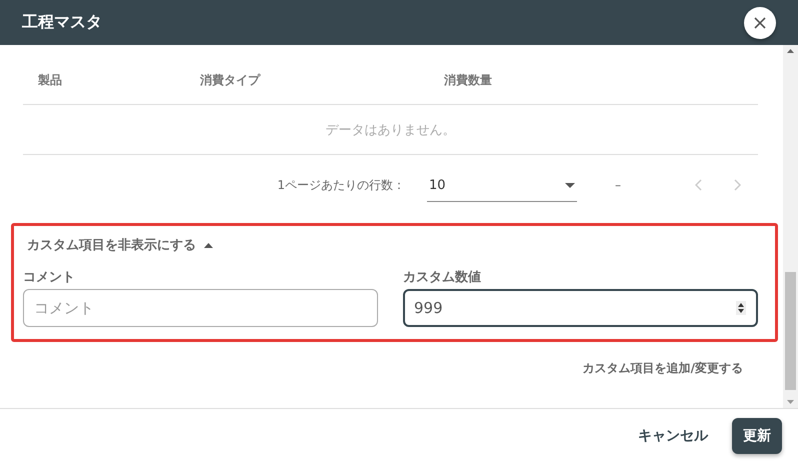 This screenshot has width=798, height=462. Describe the element at coordinates (757, 436) in the screenshot. I see `update-button: 更新` at that location.